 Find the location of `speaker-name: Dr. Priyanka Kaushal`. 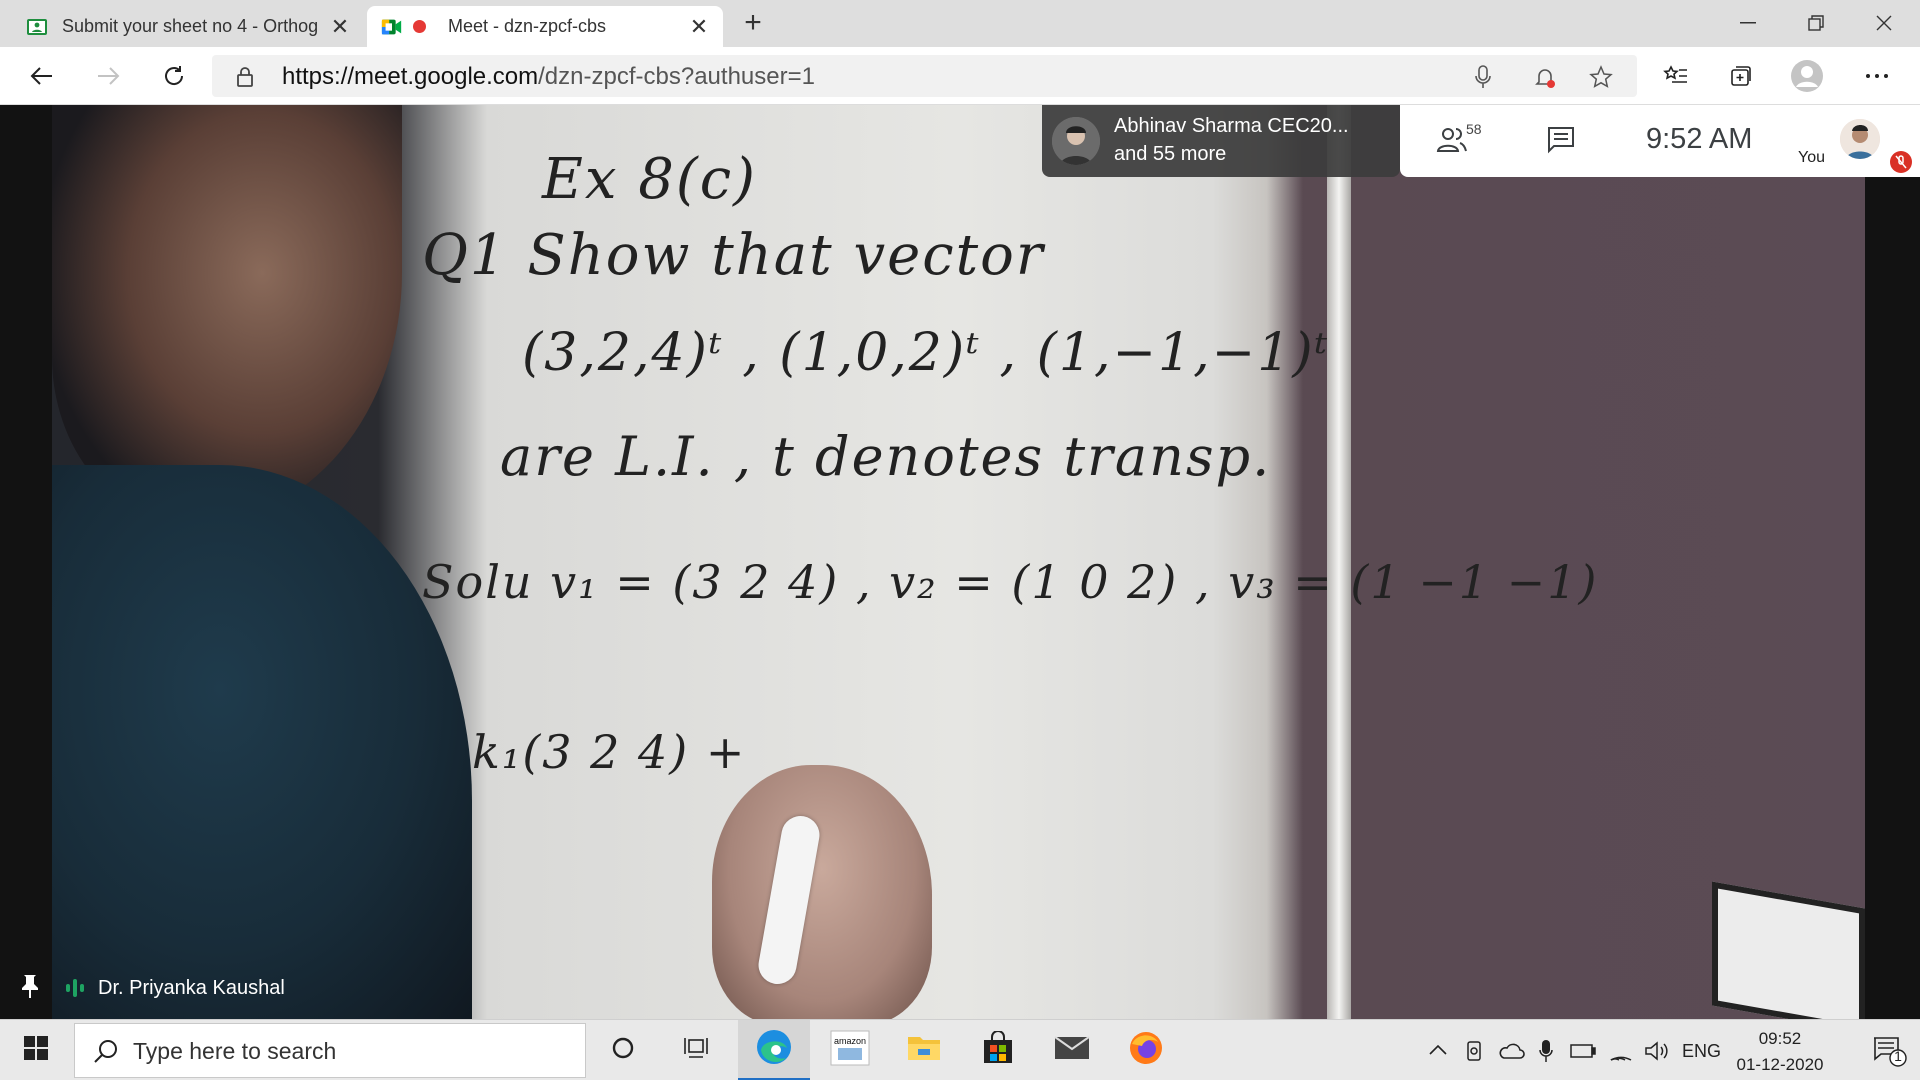

speaker-name: Dr. Priyanka Kaushal is located at coordinates (191, 987).